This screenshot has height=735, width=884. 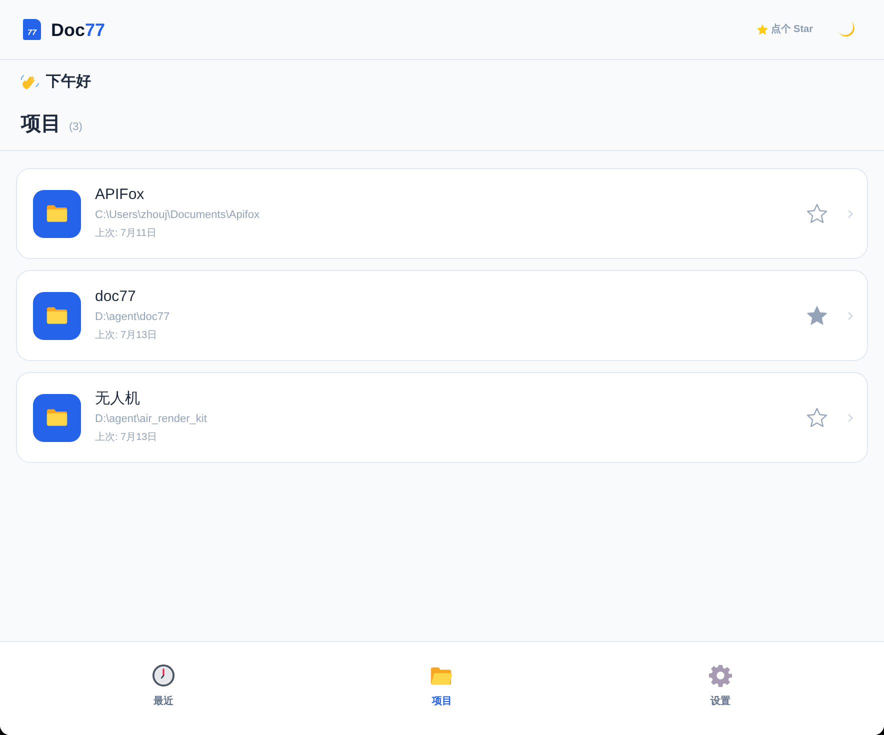 What do you see at coordinates (817, 315) in the screenshot?
I see `filled-star-icon` at bounding box center [817, 315].